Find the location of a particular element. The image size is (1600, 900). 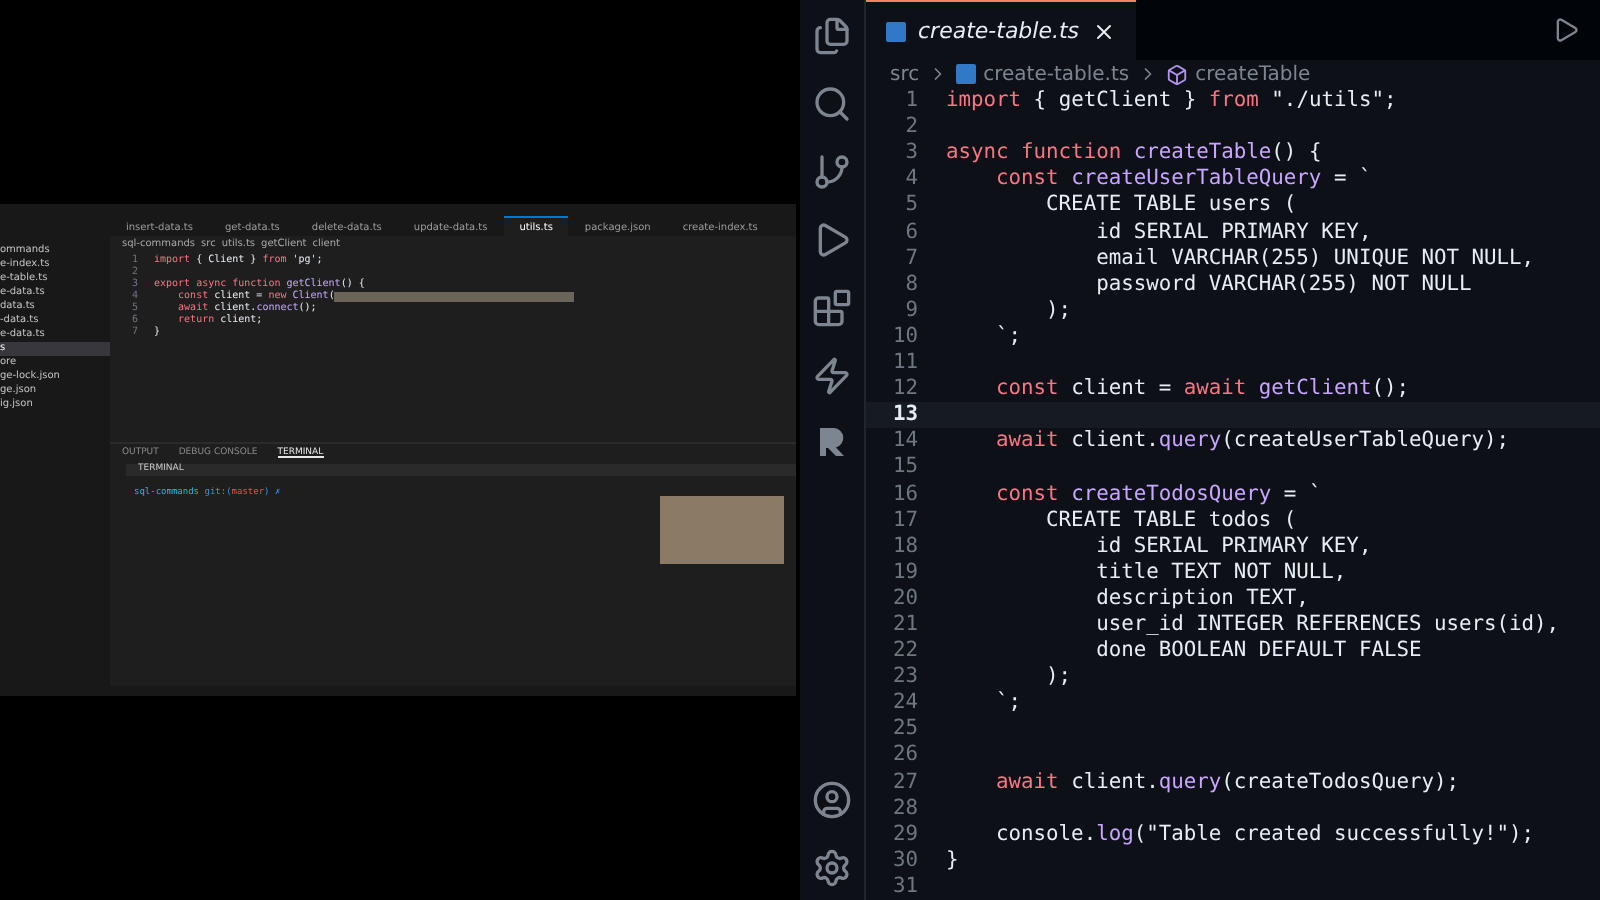

code-line: } is located at coordinates (952, 860).